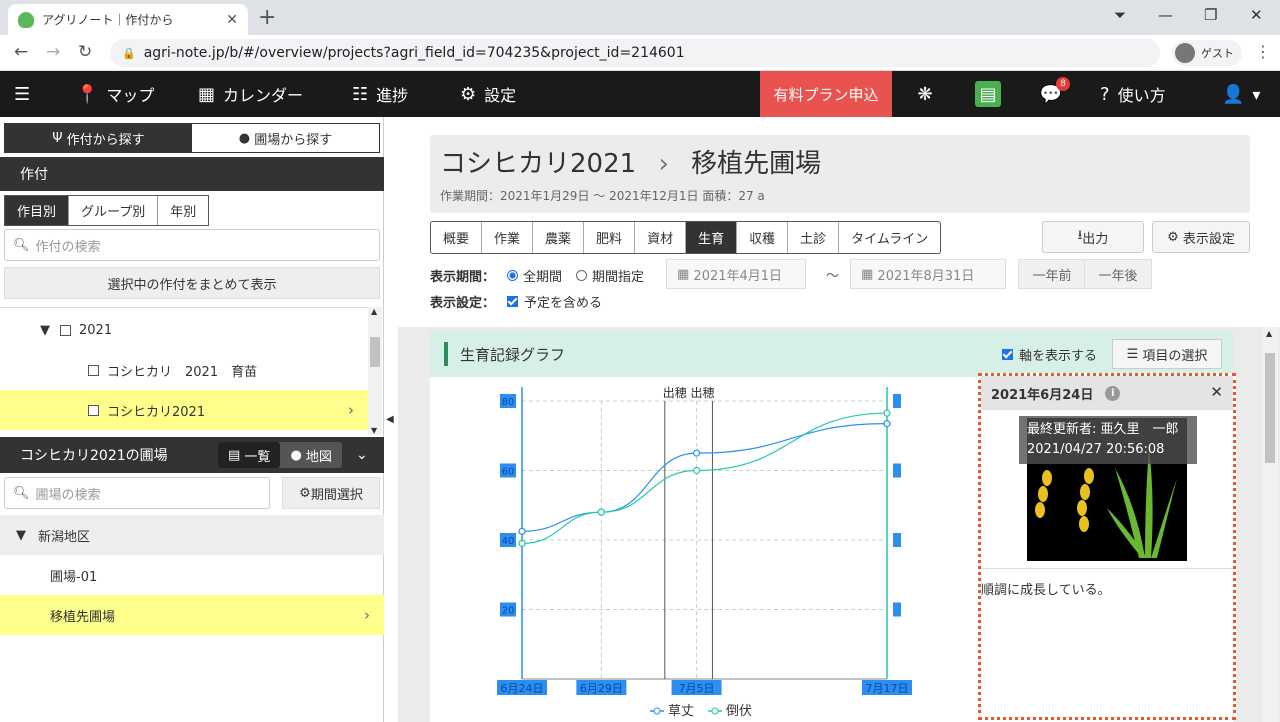  Describe the element at coordinates (715, 711) in the screenshot. I see `legend-marker` at that location.